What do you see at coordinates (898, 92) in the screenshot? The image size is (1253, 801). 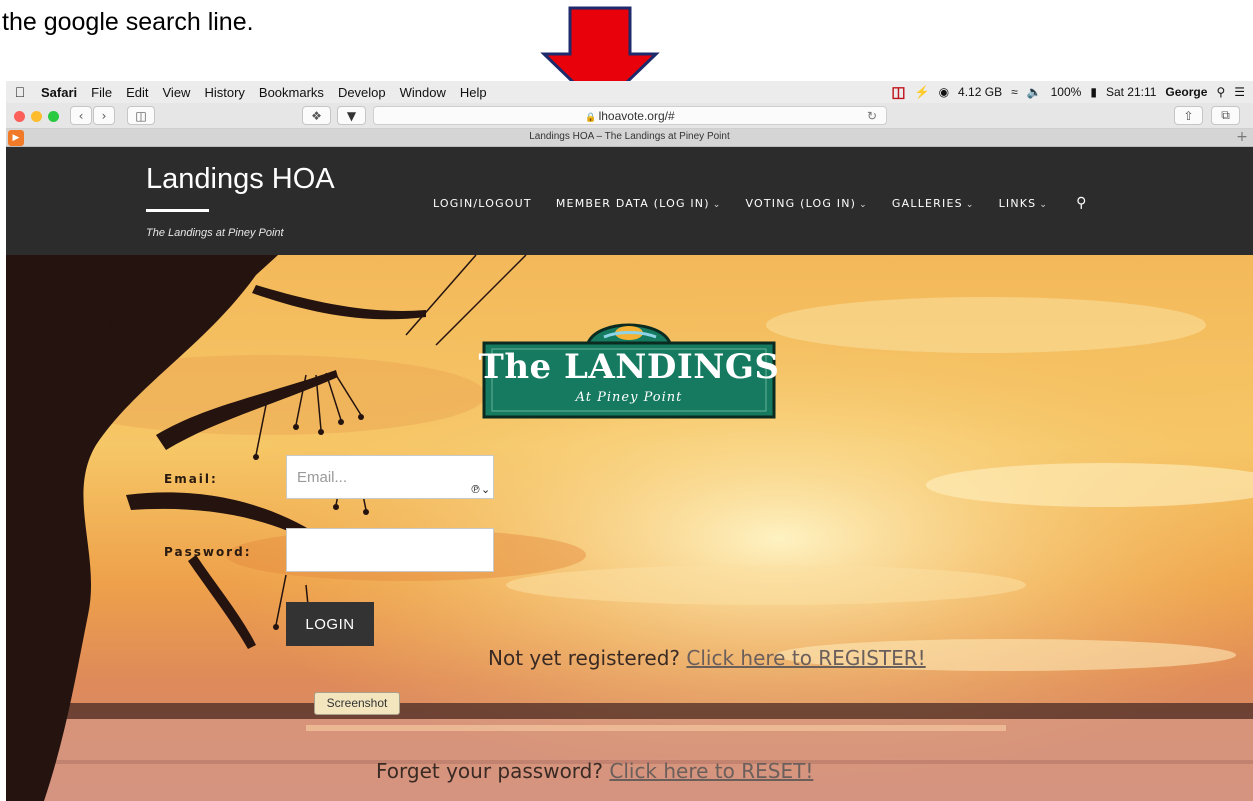 I see `mcafee-icon: ◫` at bounding box center [898, 92].